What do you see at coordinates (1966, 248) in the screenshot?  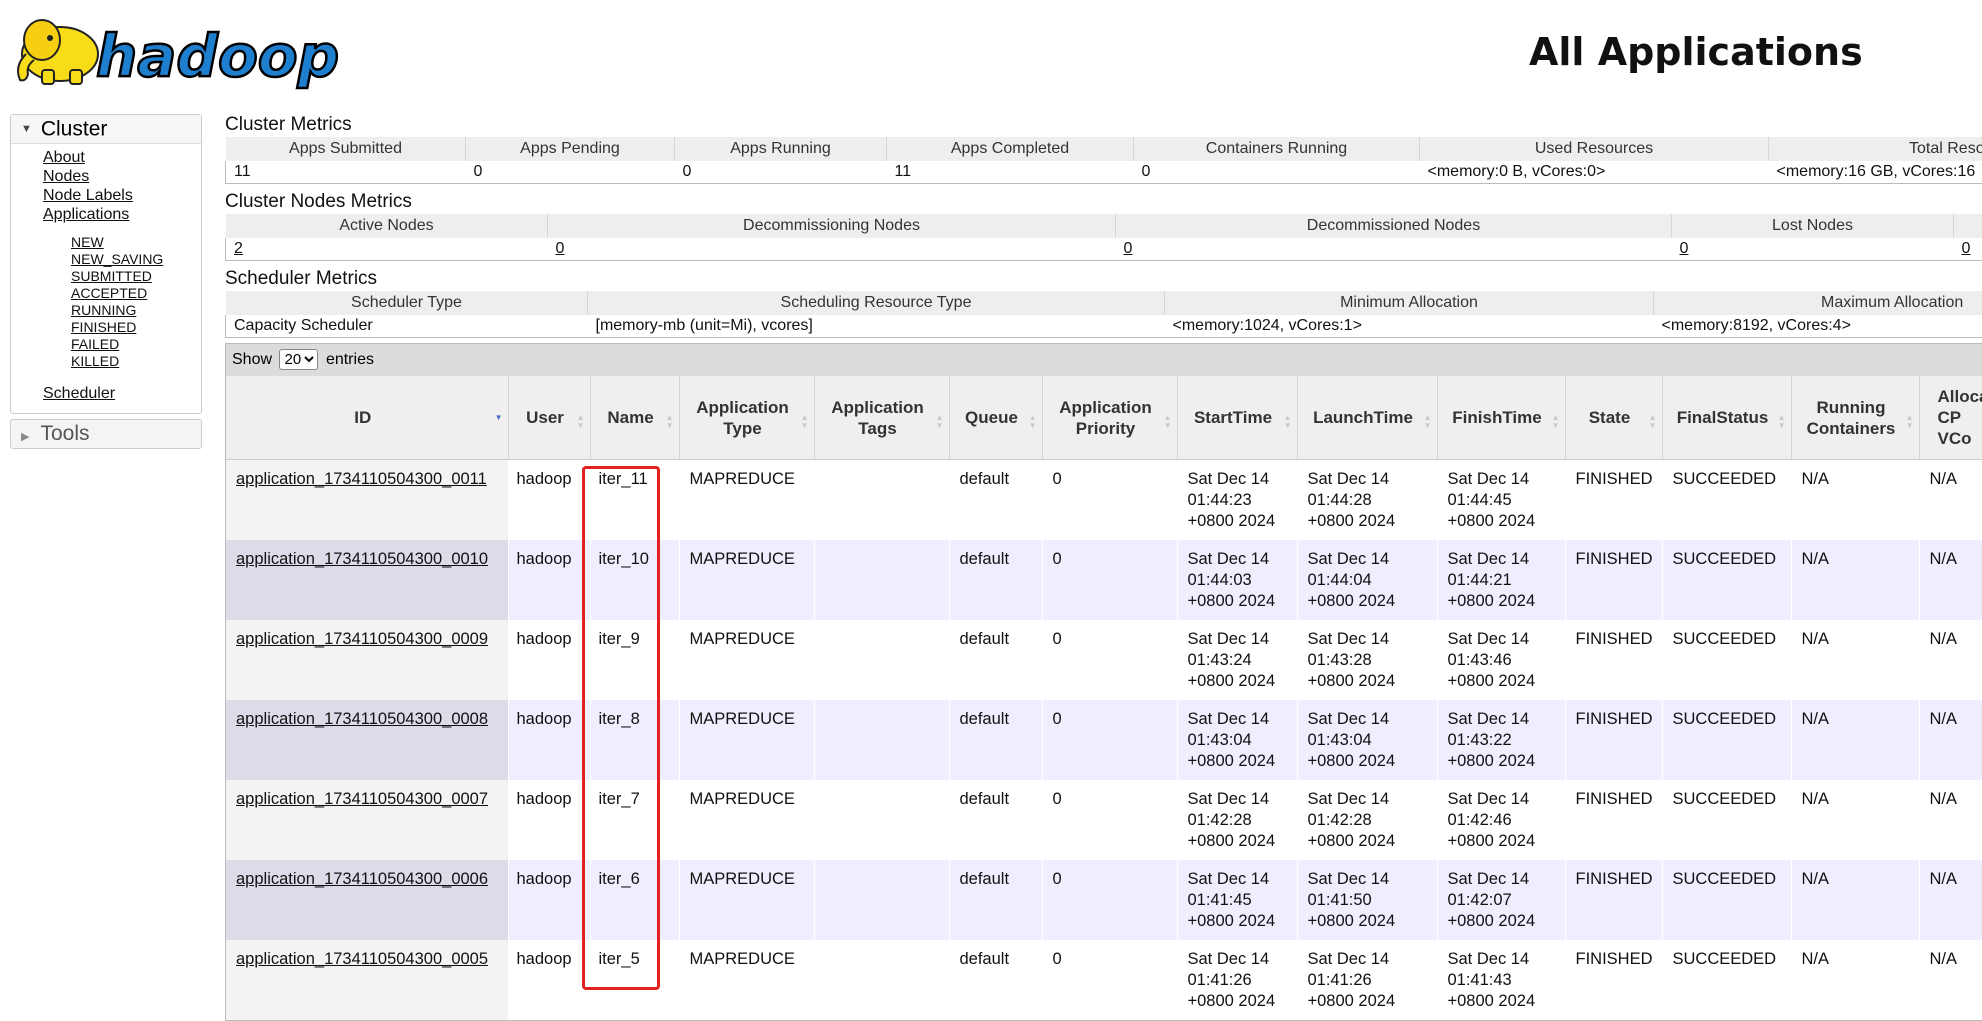 I see `unhealthy-nodes-link: 0` at bounding box center [1966, 248].